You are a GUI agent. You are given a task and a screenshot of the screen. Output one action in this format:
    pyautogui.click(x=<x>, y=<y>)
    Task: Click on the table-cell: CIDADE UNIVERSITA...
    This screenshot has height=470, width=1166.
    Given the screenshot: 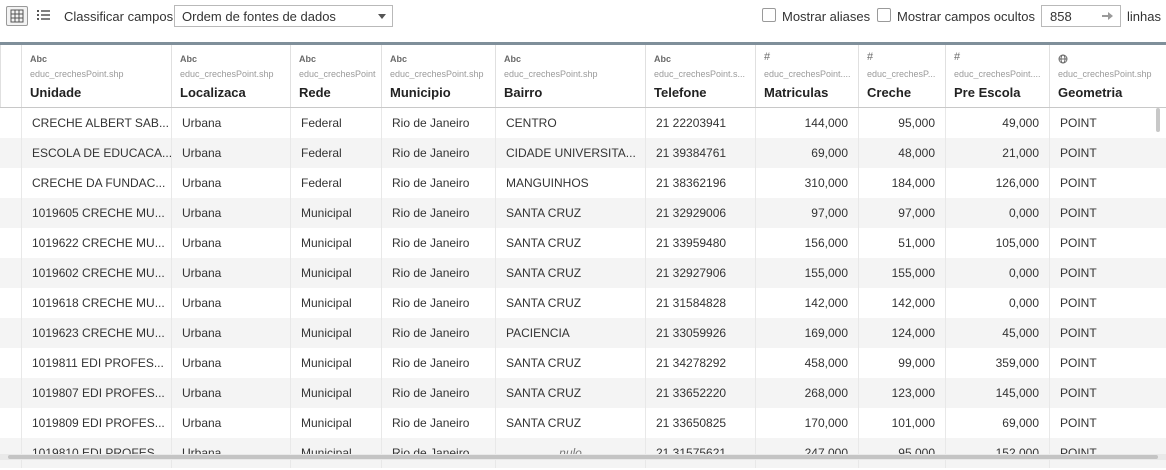 What is the action you would take?
    pyautogui.click(x=570, y=153)
    